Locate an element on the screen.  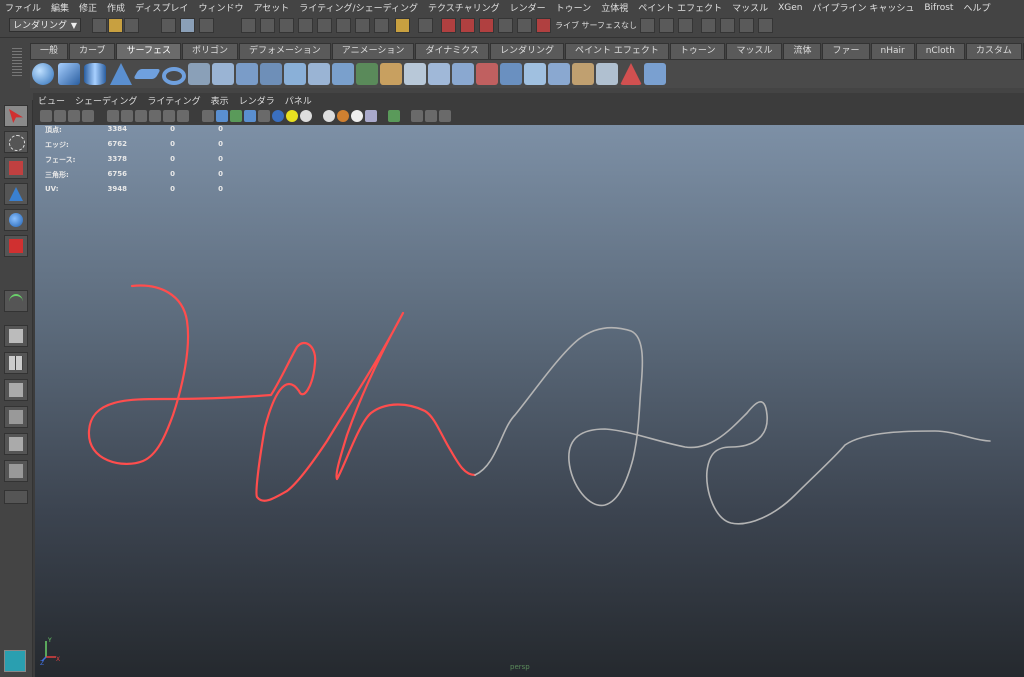
resolution-gate-icon is located at coordinates (127, 116).